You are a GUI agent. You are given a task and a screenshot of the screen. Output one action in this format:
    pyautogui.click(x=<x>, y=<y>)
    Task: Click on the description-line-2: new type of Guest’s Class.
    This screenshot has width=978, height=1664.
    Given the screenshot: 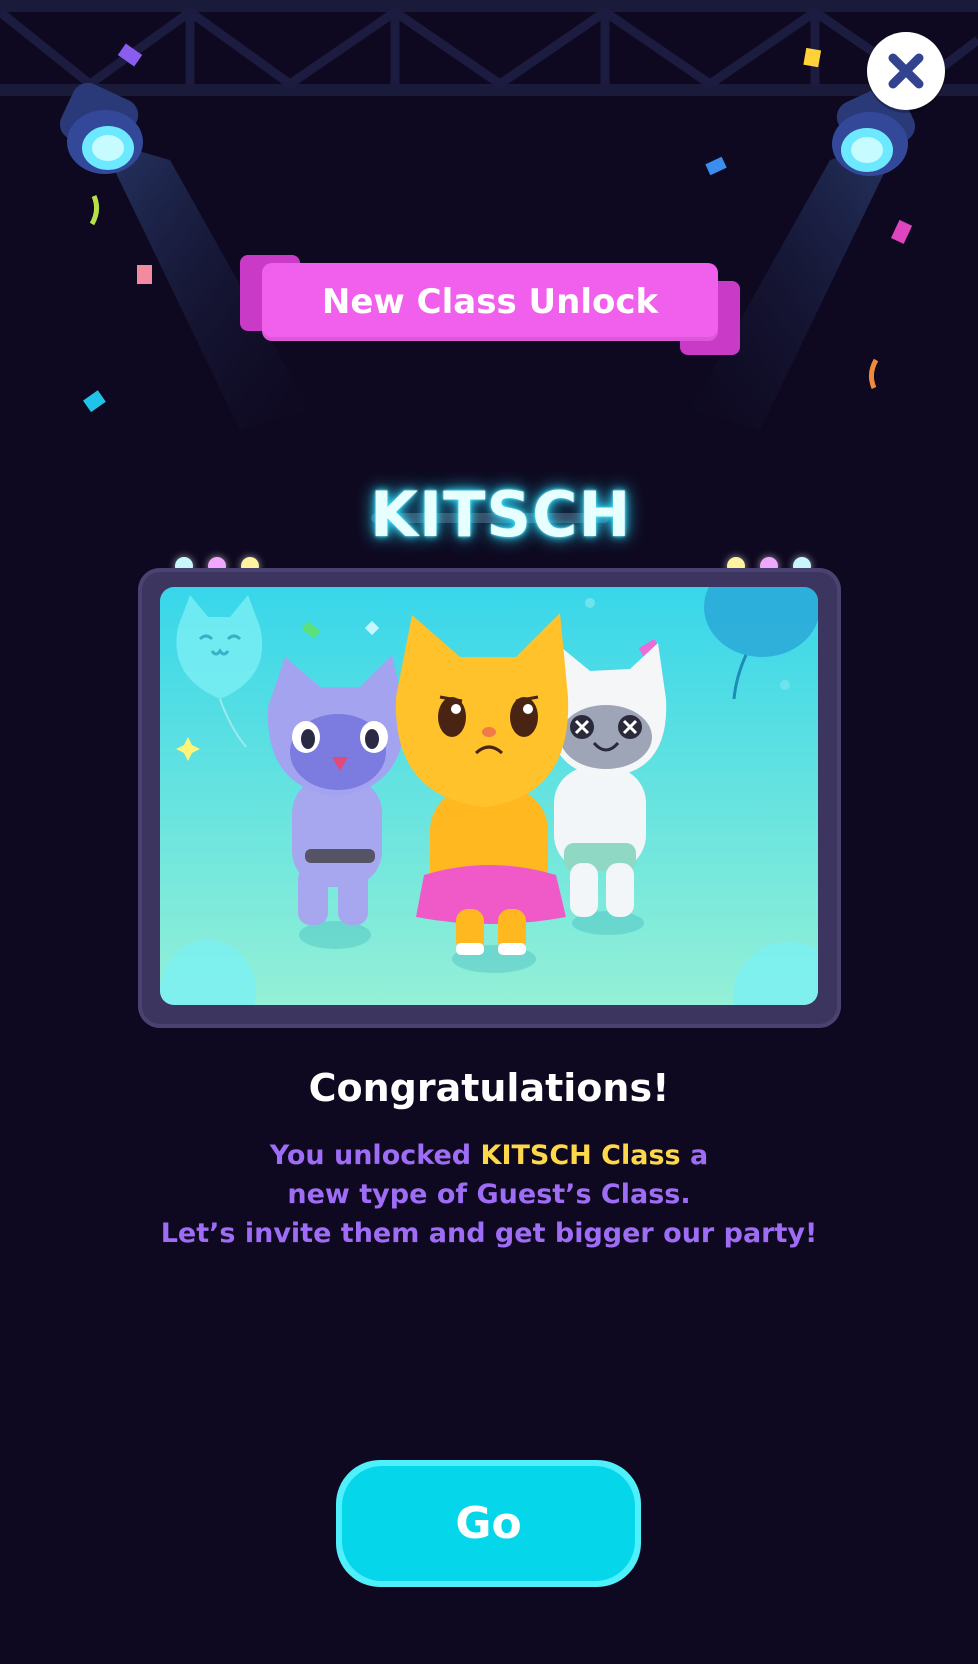 What is the action you would take?
    pyautogui.click(x=489, y=1194)
    